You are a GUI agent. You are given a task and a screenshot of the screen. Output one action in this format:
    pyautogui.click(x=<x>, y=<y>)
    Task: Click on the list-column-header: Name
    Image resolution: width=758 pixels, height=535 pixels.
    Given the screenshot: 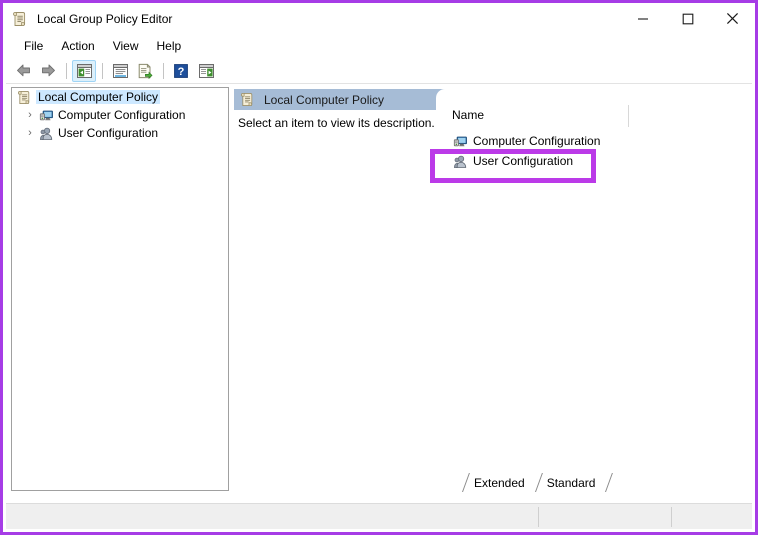 What is the action you would take?
    pyautogui.click(x=594, y=116)
    